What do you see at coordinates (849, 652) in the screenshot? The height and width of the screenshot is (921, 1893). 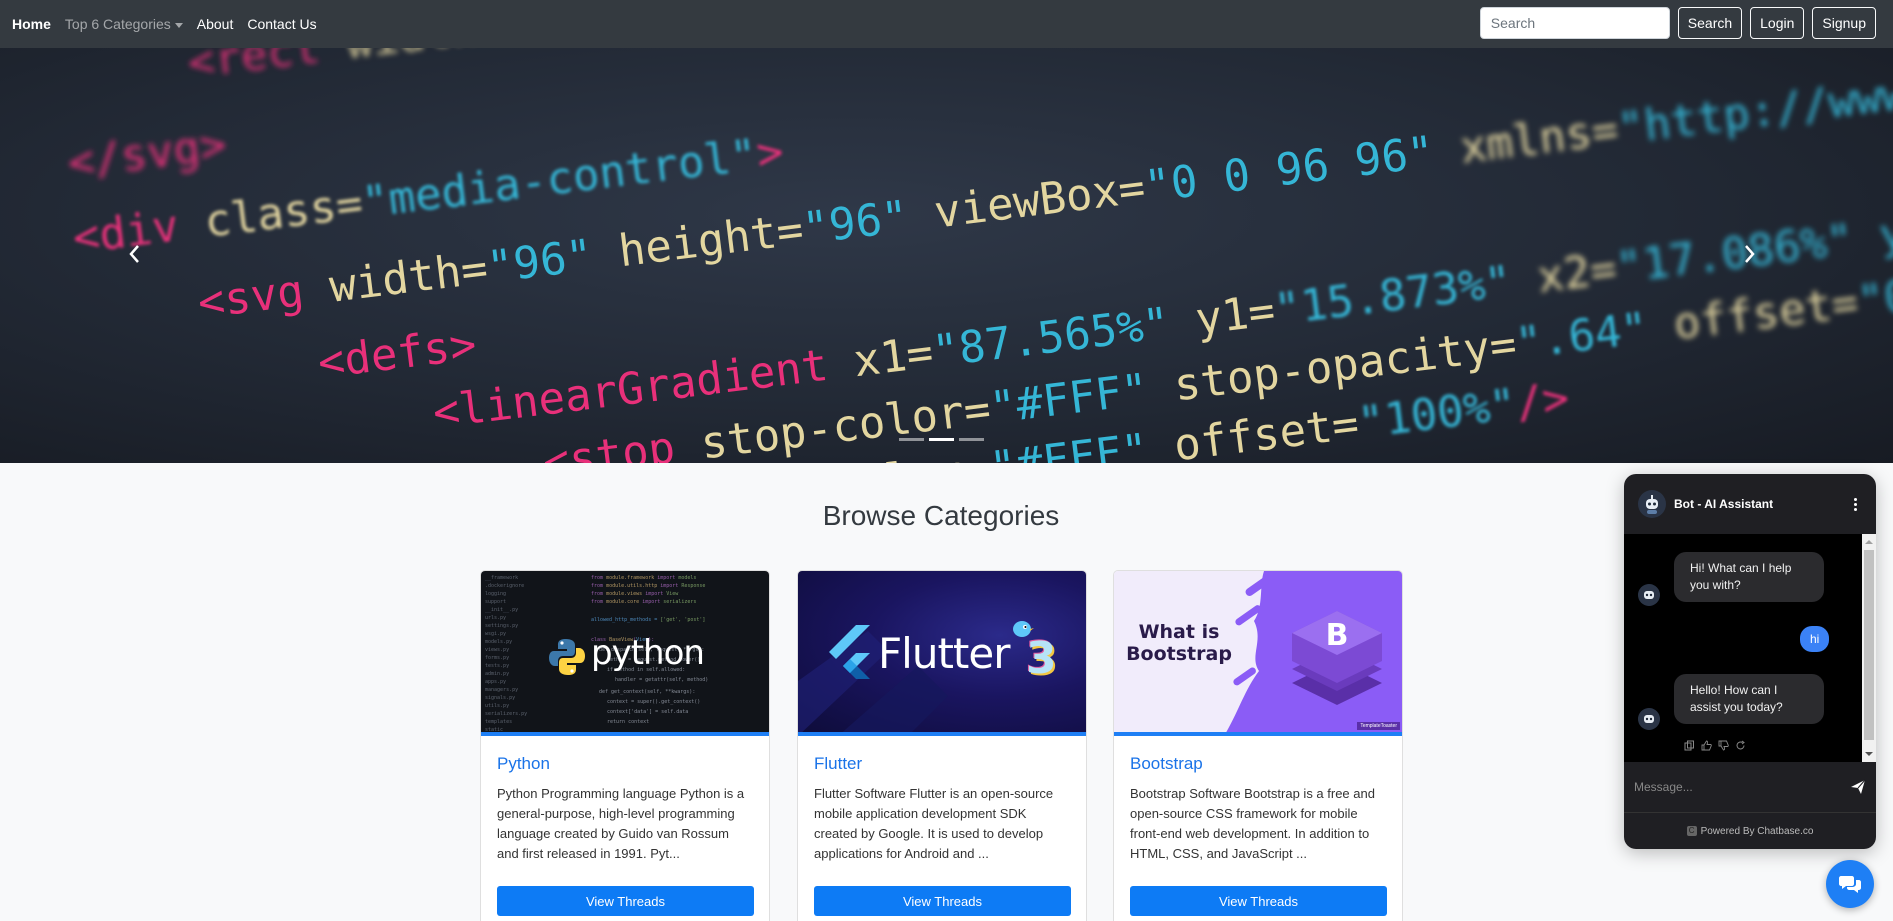 I see `flutter-logo-icon` at bounding box center [849, 652].